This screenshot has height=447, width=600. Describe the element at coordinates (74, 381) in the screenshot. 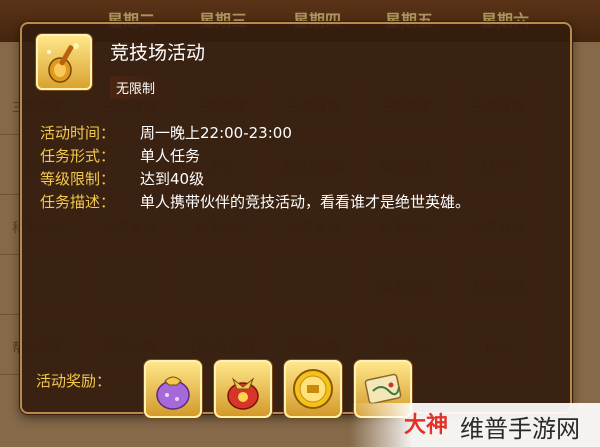

I see `reward-label: 活动奖励：` at that location.